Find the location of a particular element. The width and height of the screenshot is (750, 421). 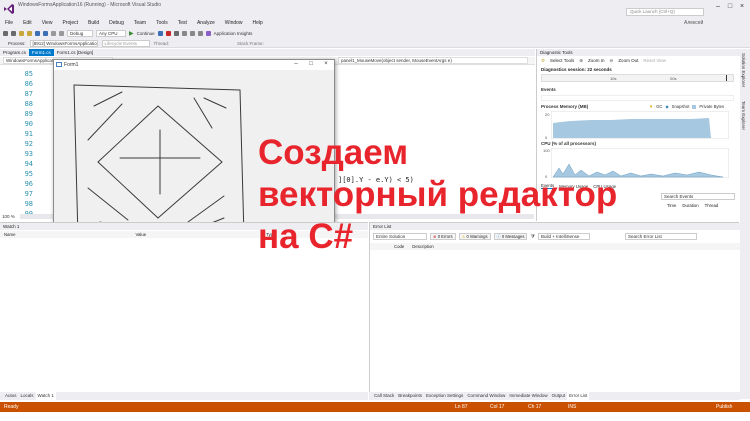

column-value: Value is located at coordinates (140, 234).